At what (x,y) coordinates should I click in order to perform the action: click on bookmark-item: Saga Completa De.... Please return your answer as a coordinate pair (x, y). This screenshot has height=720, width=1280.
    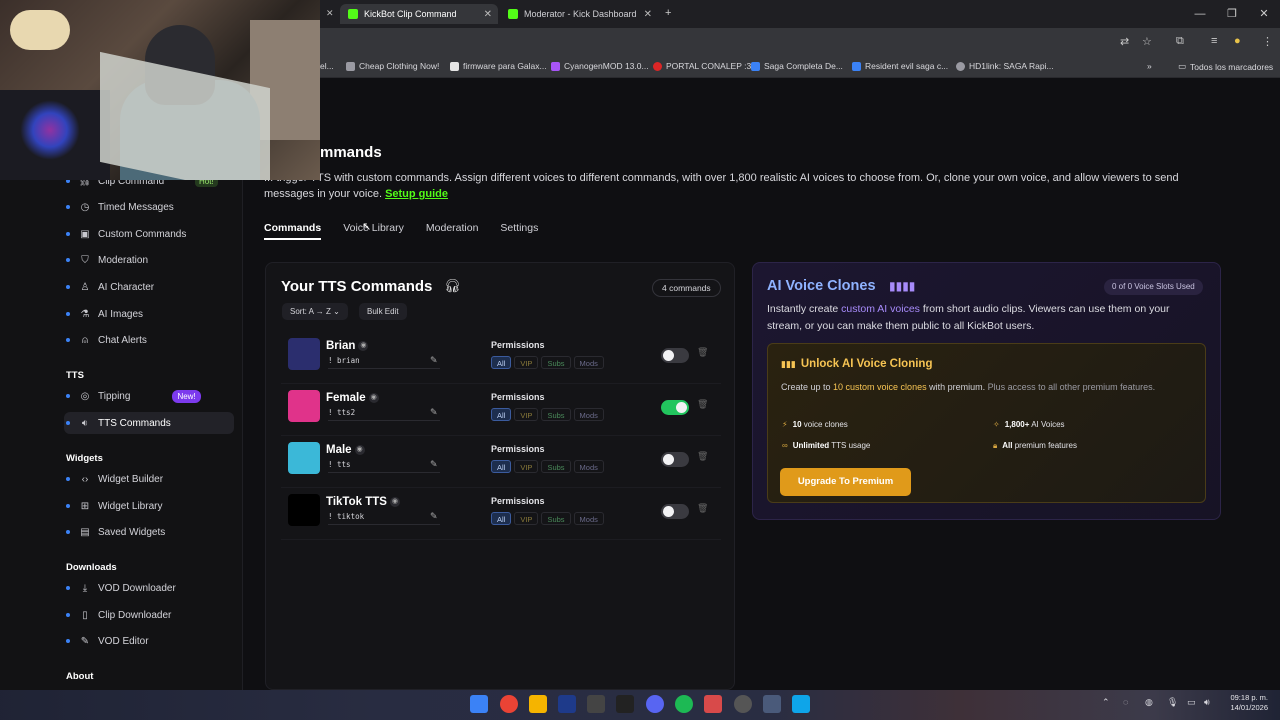
    Looking at the image, I should click on (797, 66).